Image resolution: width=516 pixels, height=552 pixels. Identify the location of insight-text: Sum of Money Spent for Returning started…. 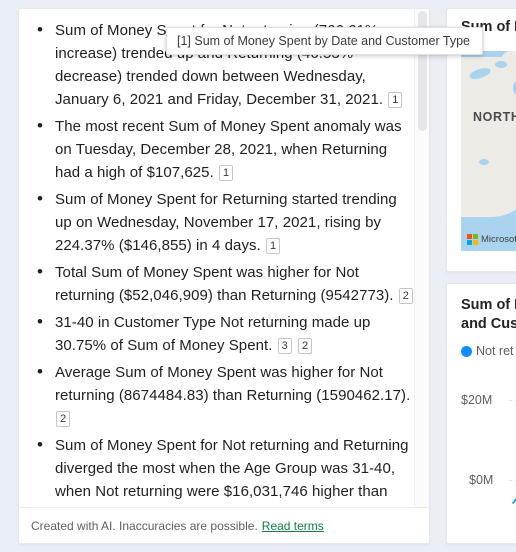
(226, 222).